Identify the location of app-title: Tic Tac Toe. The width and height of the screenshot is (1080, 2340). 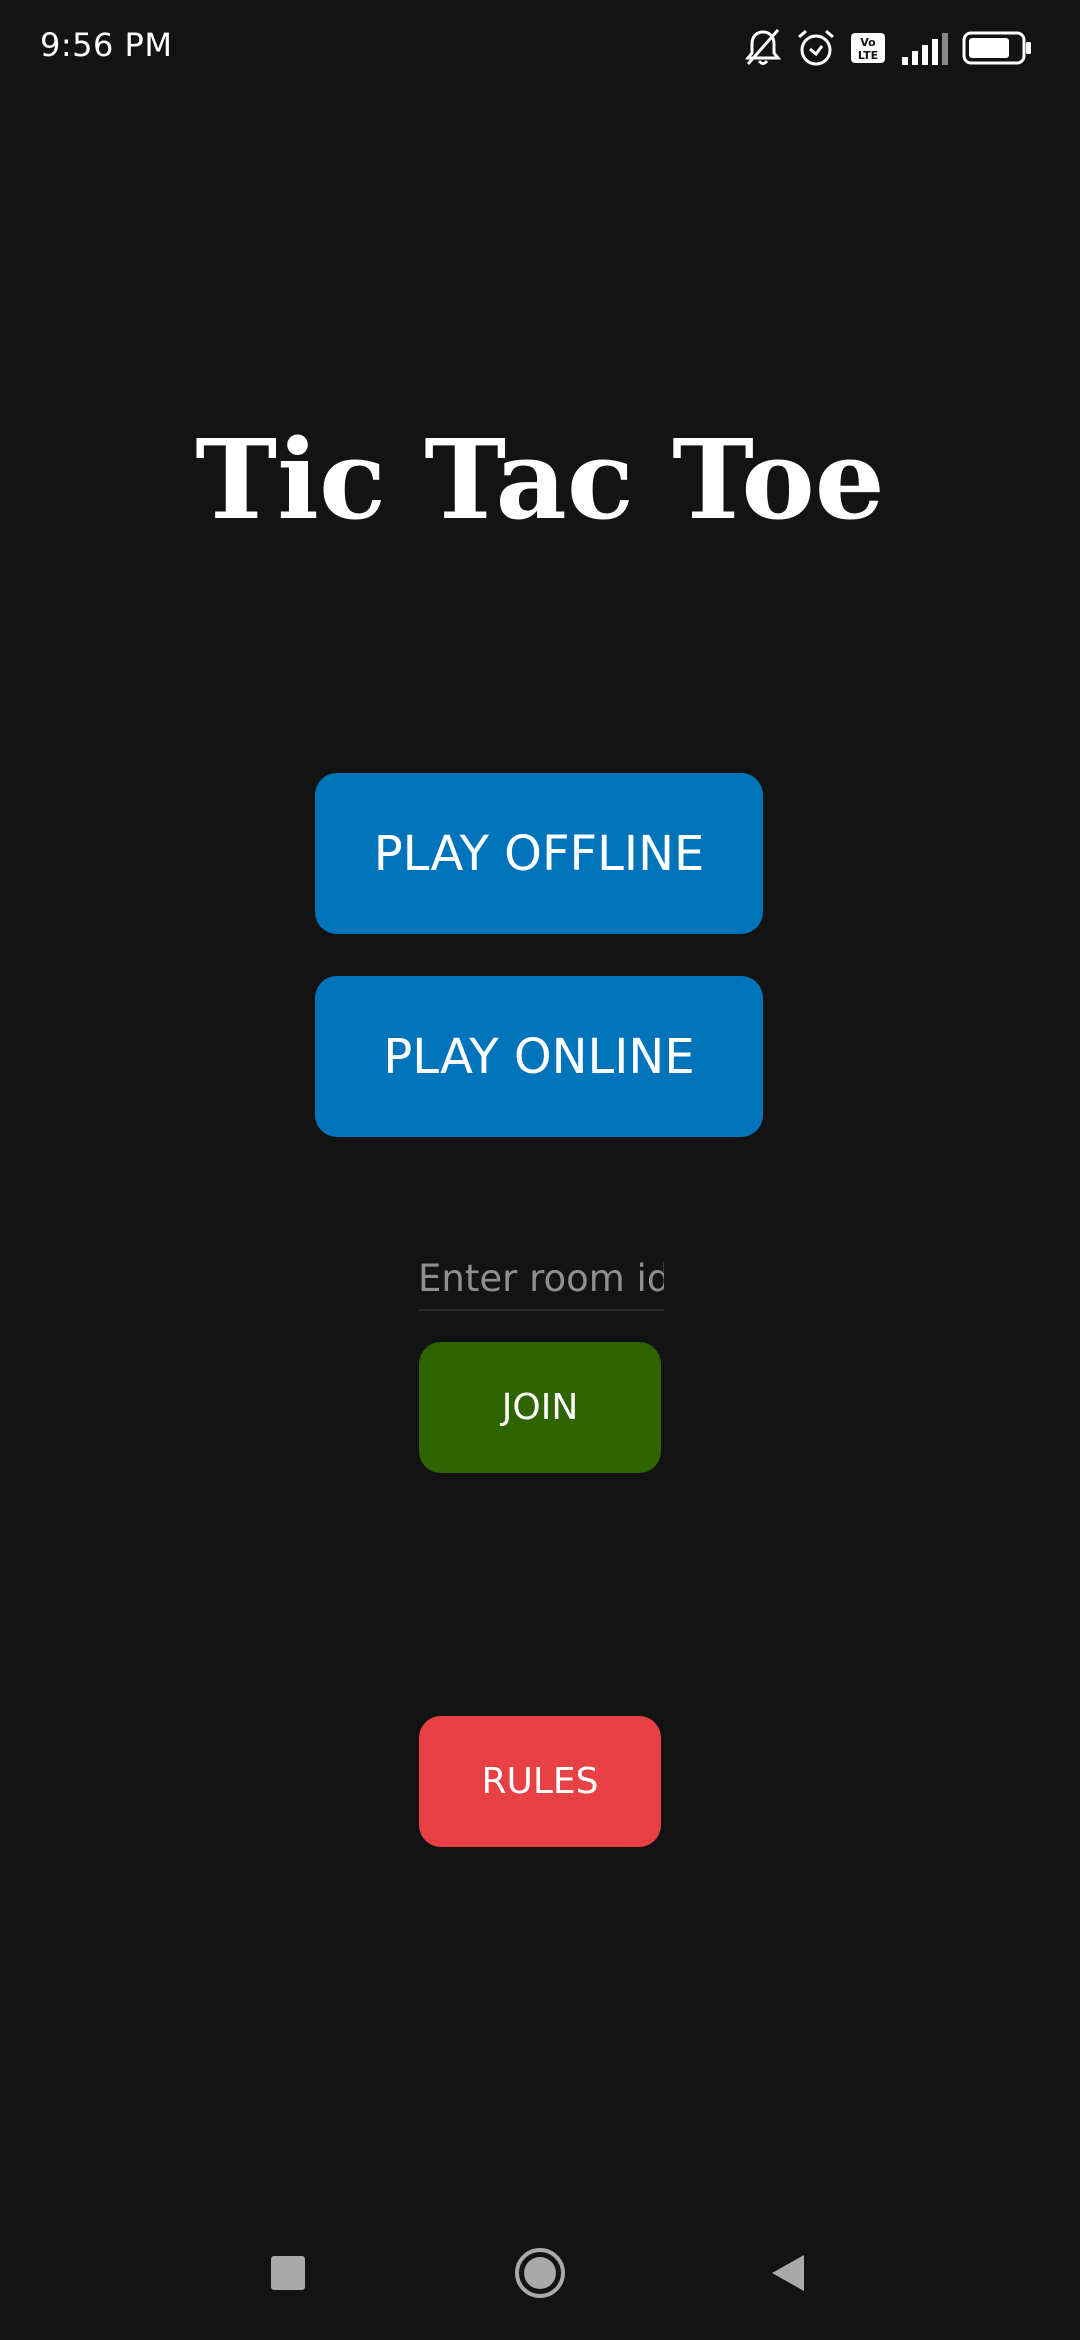
(540, 479).